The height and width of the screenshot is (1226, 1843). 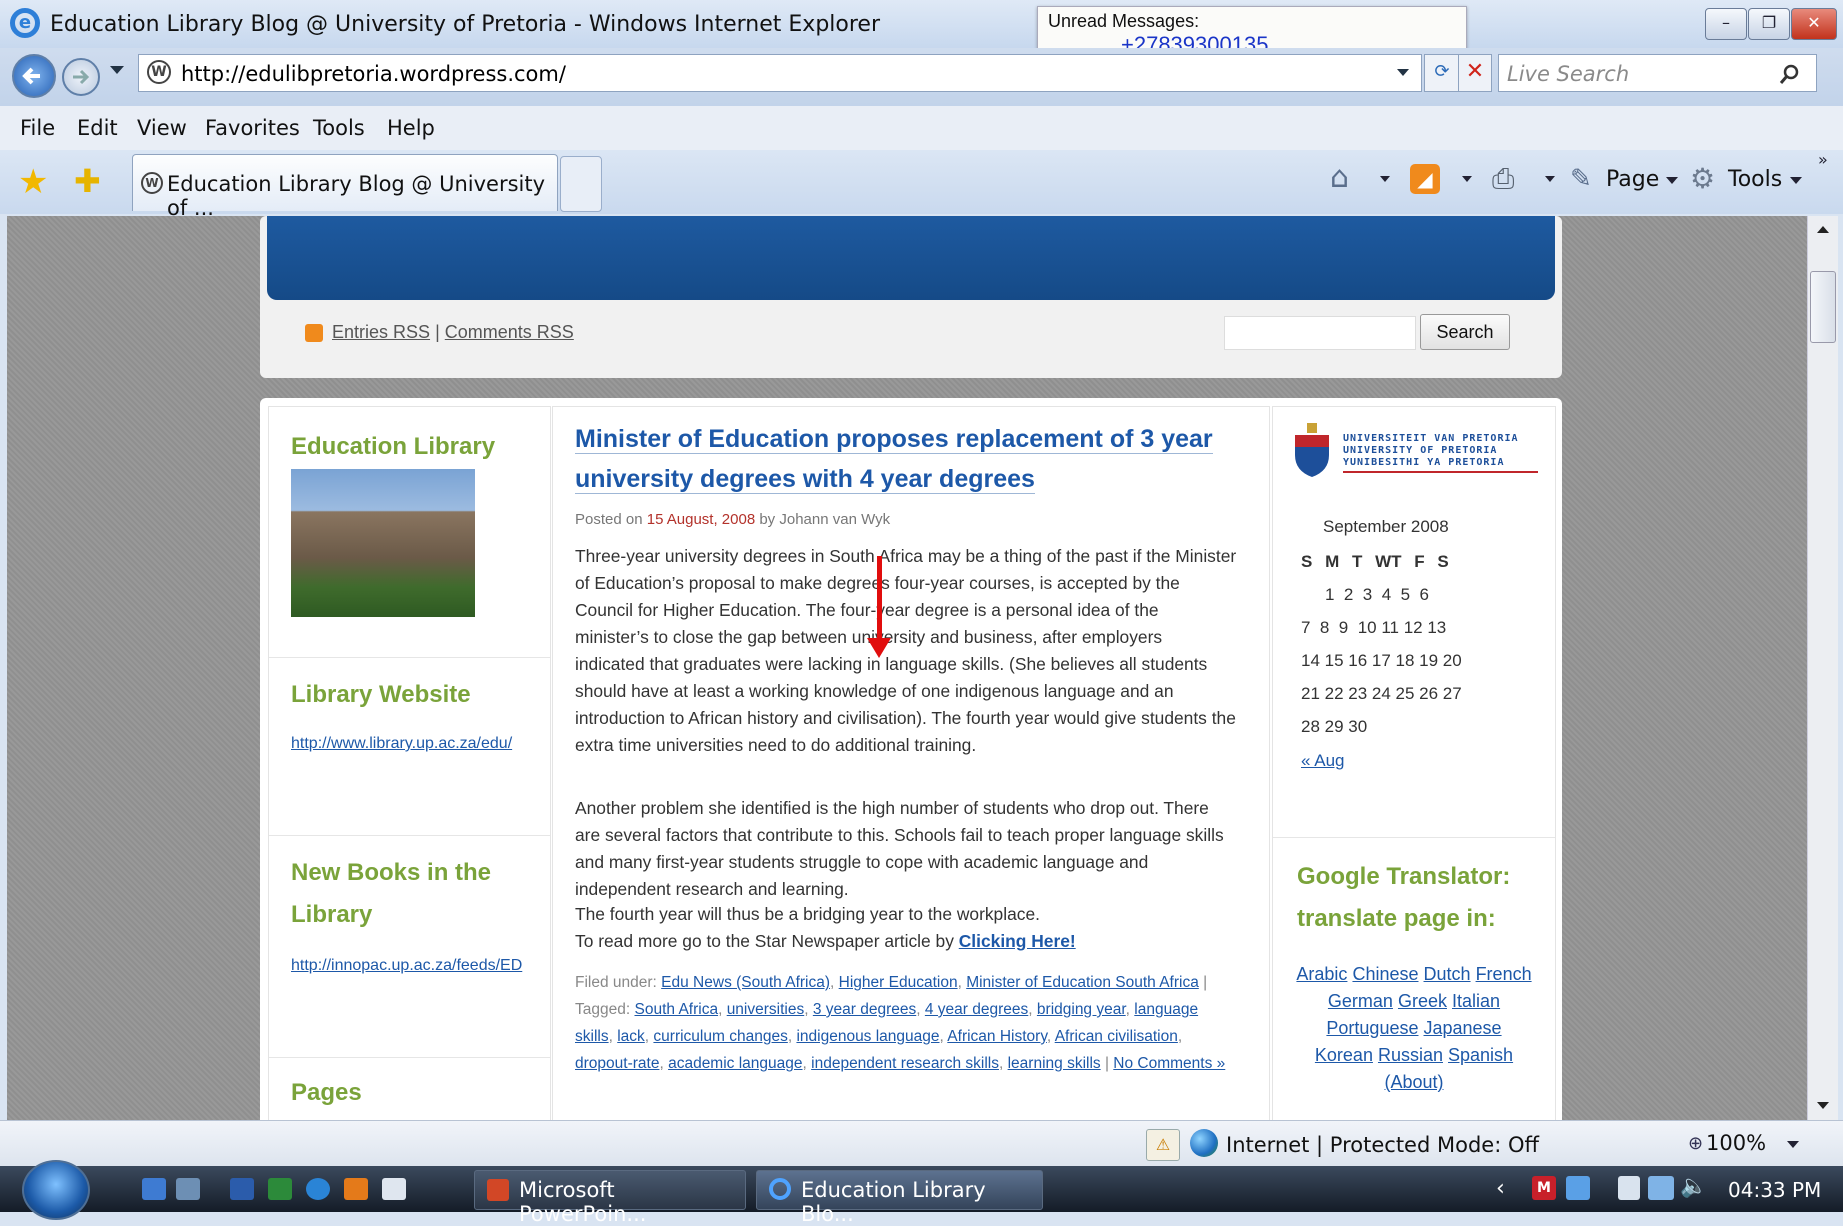 What do you see at coordinates (162, 128) in the screenshot?
I see `menu-view: View` at bounding box center [162, 128].